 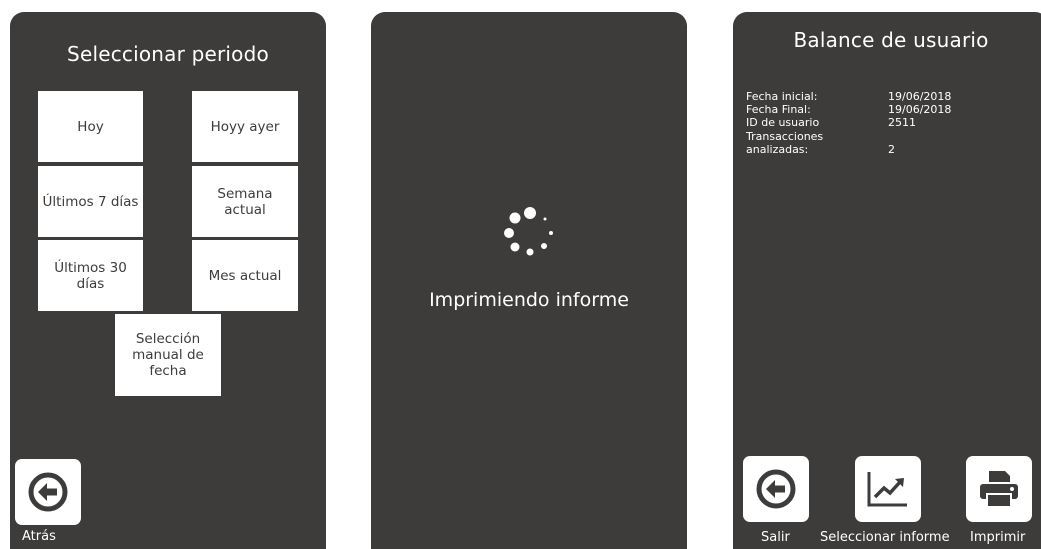 I want to click on info-row-transactions: Transacciones analizadas: 2, so click(x=891, y=143).